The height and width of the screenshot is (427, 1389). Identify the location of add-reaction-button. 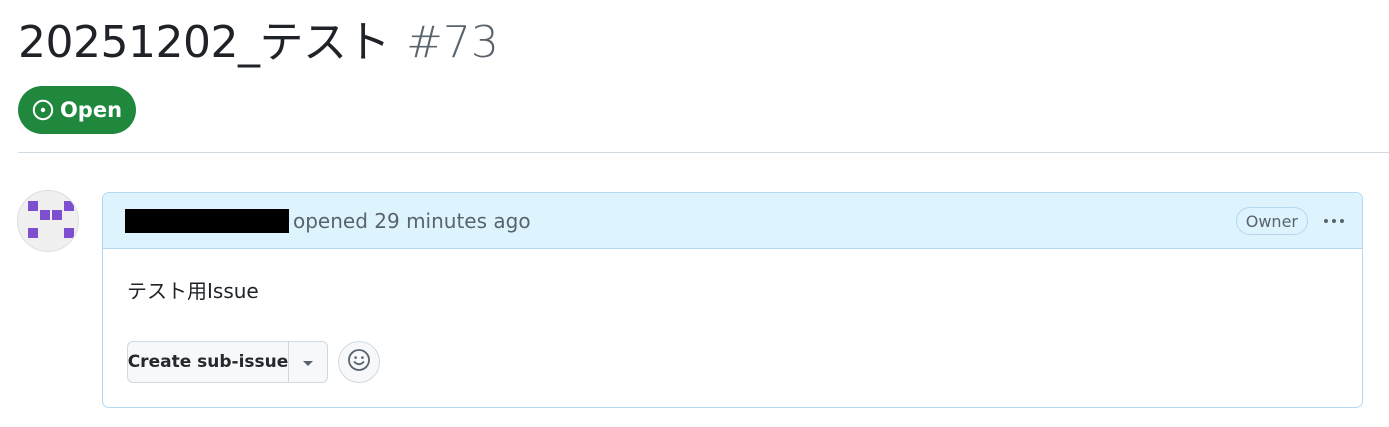
(359, 362).